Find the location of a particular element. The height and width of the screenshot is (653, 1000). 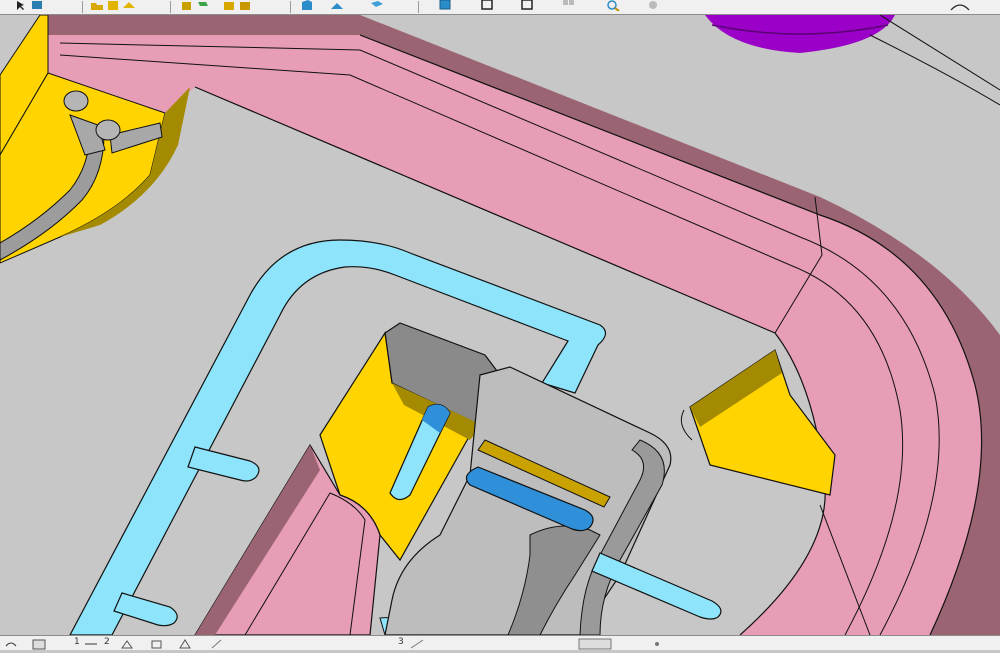

view-top-icon is located at coordinates (337, 5).